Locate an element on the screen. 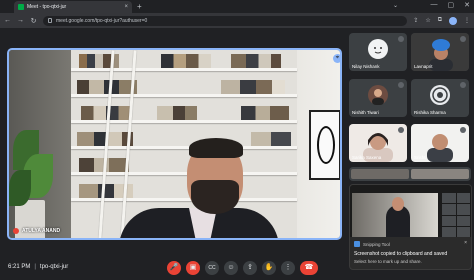 The image size is (474, 280). participant-name: Rishika Sharma is located at coordinates (430, 112).